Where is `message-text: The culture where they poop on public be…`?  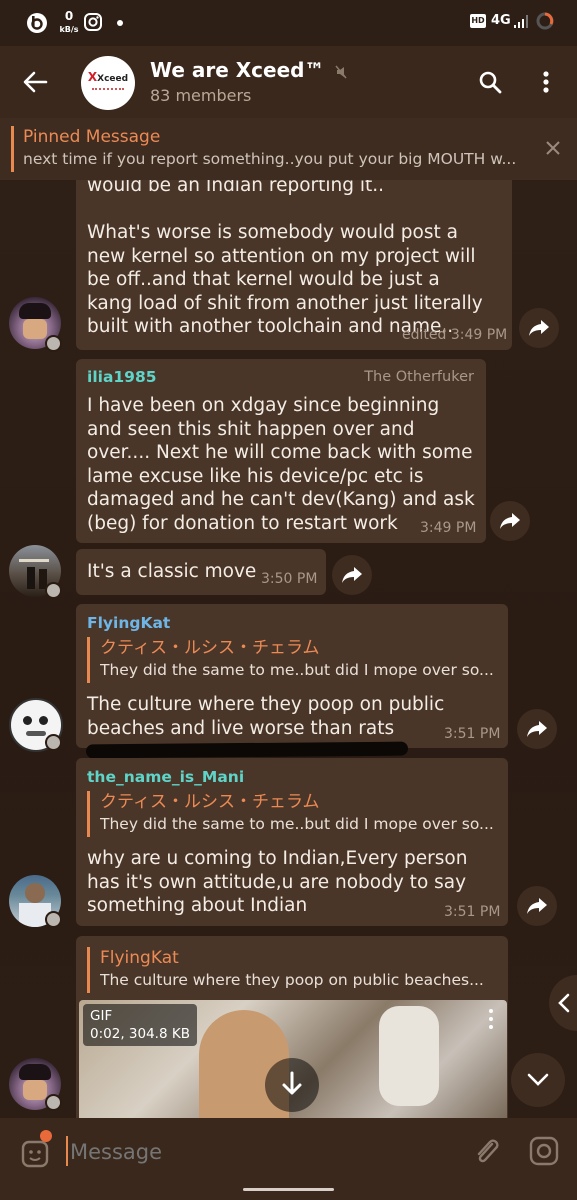 message-text: The culture where they poop on public be… is located at coordinates (266, 716).